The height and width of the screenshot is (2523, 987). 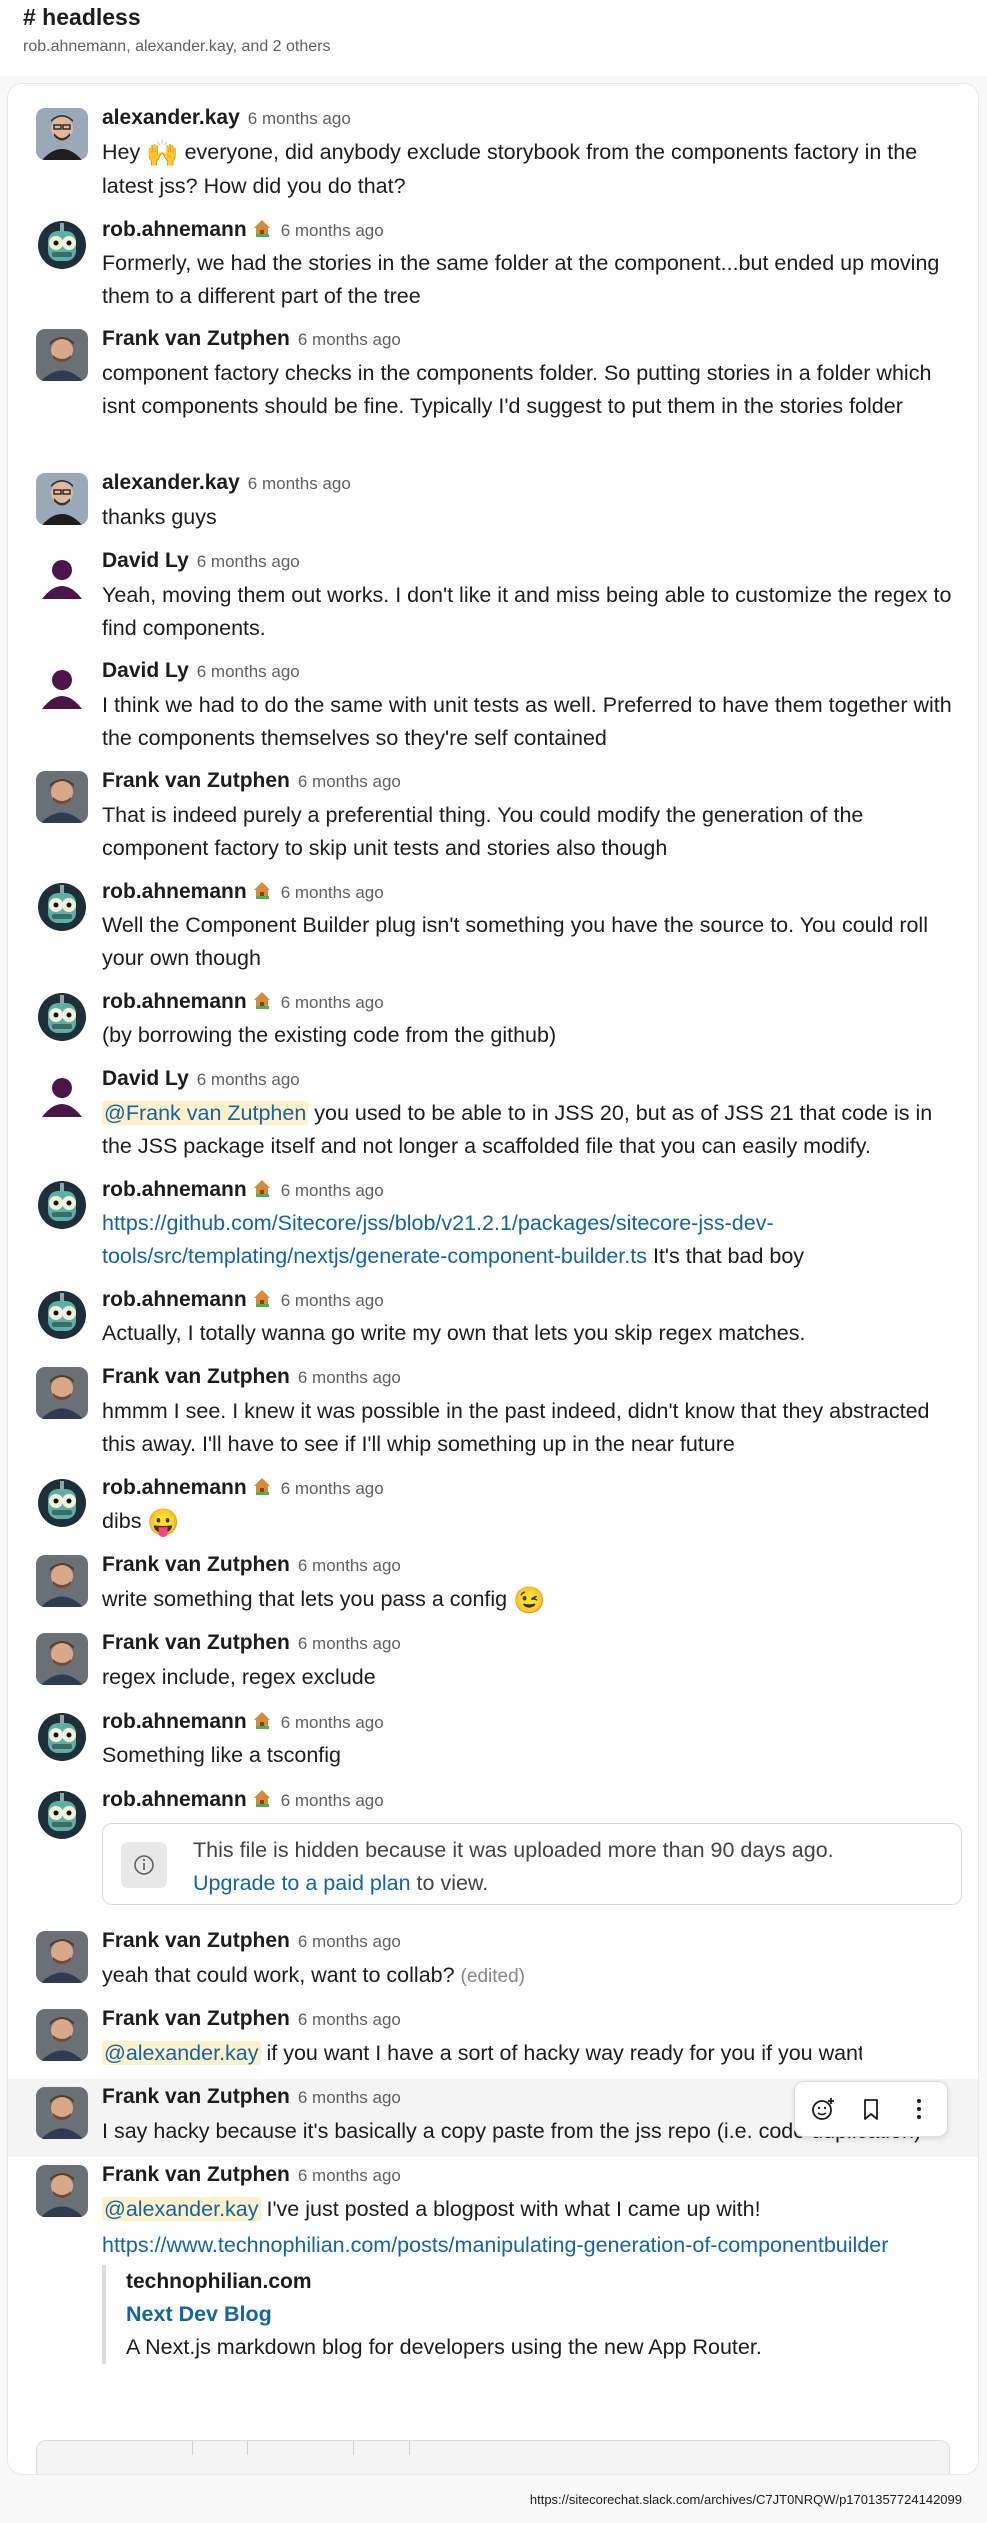 I want to click on emoji: 😉, so click(x=529, y=1600).